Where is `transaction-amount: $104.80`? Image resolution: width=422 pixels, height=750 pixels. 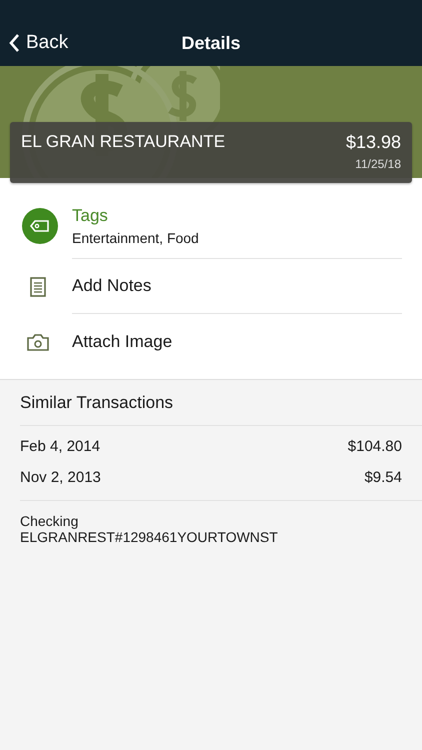
transaction-amount: $104.80 is located at coordinates (375, 446).